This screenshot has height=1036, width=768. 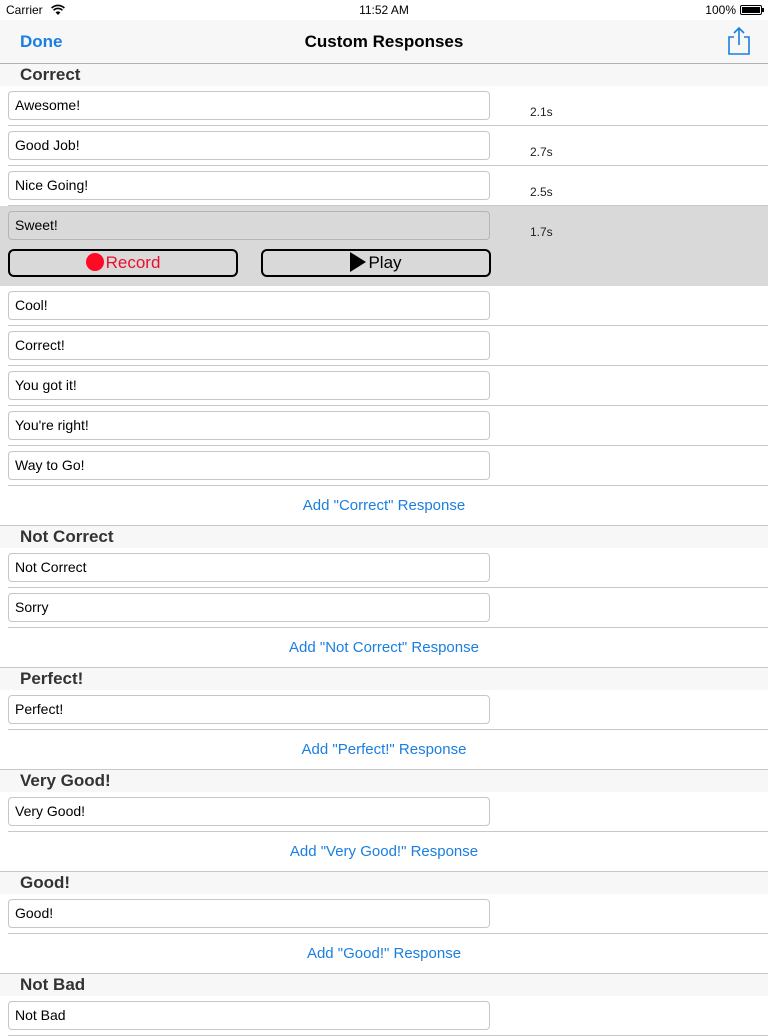 What do you see at coordinates (541, 152) in the screenshot?
I see `response-duration: 2.7s` at bounding box center [541, 152].